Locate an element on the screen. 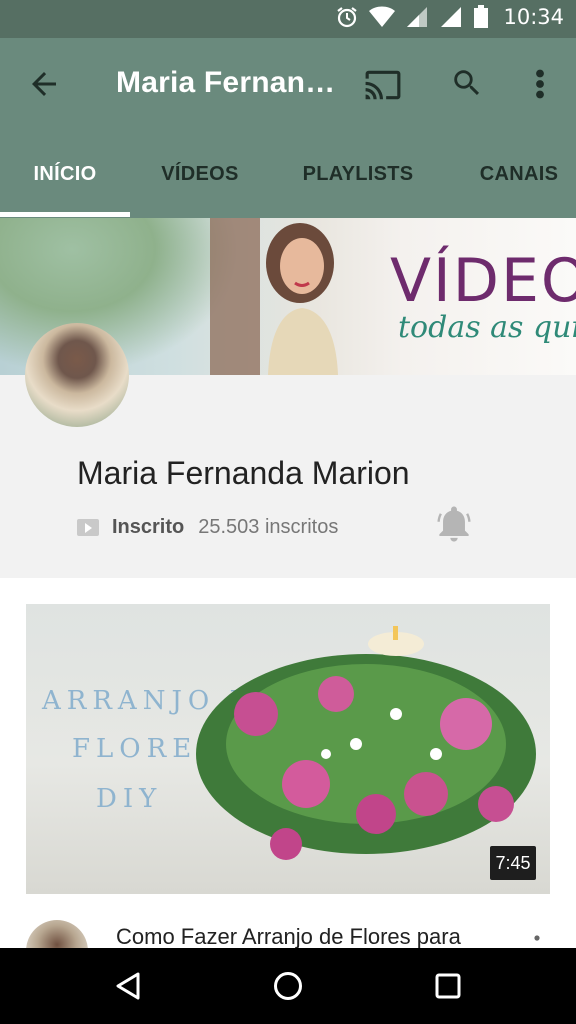  status-bar: 10:34 is located at coordinates (288, 19).